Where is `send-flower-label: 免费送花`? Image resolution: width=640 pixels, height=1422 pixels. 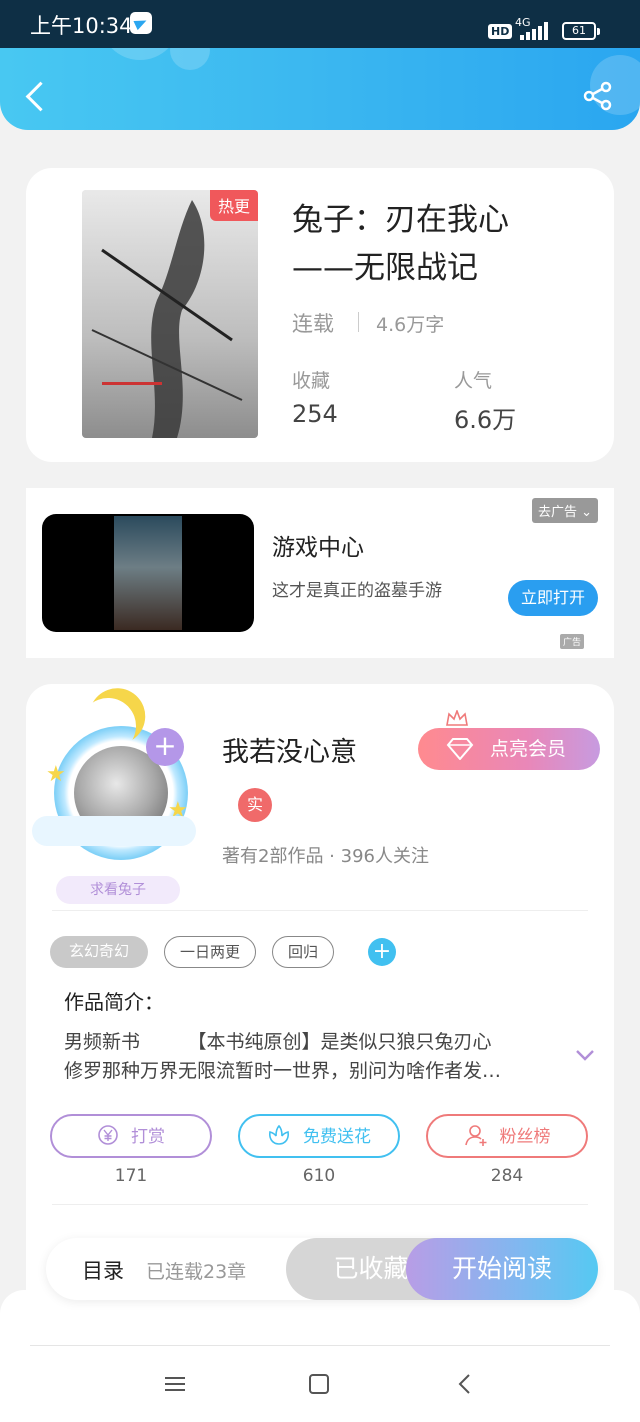 send-flower-label: 免费送花 is located at coordinates (337, 1137).